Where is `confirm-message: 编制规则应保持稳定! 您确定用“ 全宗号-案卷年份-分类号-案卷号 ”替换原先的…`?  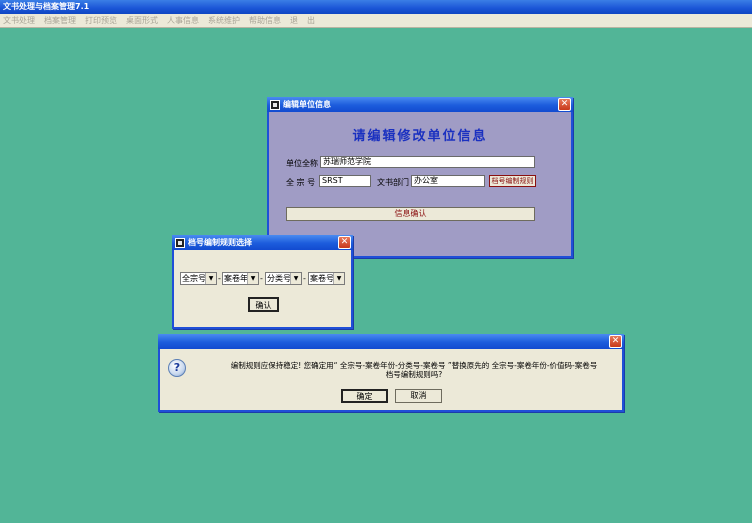 confirm-message: 编制规则应保持稳定! 您确定用“ 全宗号-案卷年份-分类号-案卷号 ”替换原先的… is located at coordinates (414, 370).